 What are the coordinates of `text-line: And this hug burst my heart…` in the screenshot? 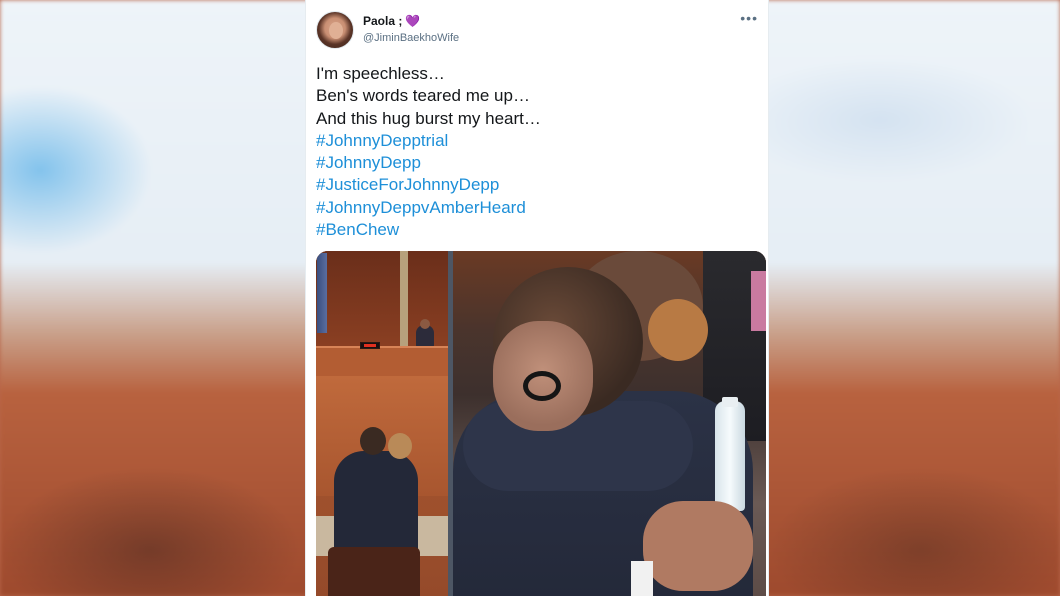 It's located at (428, 118).